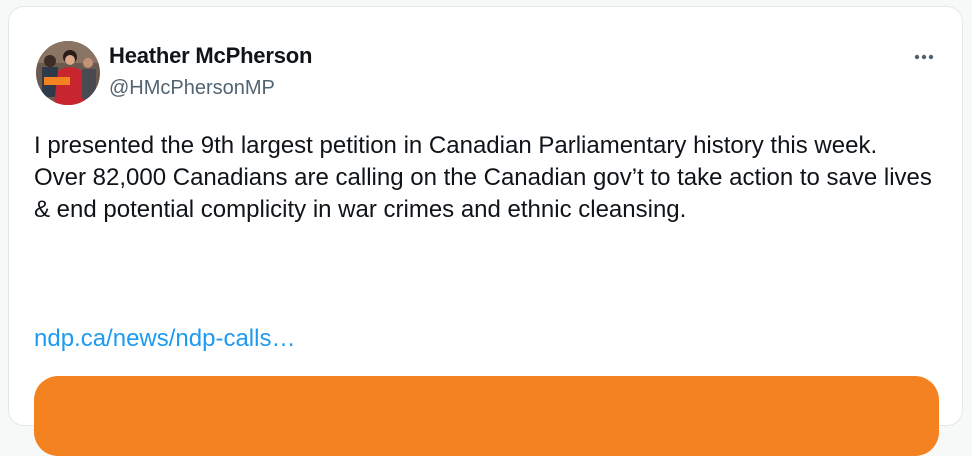 The height and width of the screenshot is (456, 972). I want to click on more-horizontal-icon, so click(924, 57).